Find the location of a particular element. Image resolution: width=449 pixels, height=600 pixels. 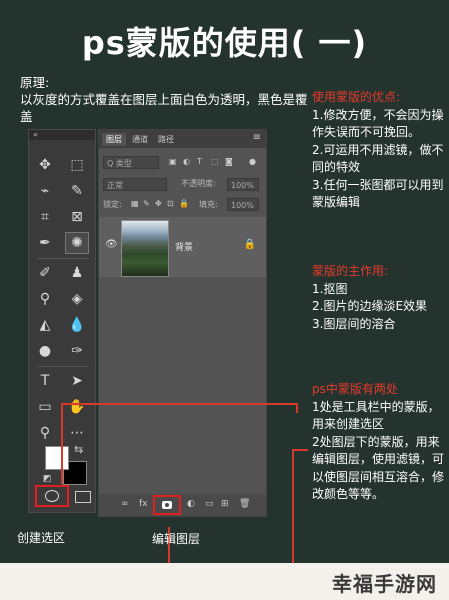

hand-tool-icon: ✋ is located at coordinates (77, 407).